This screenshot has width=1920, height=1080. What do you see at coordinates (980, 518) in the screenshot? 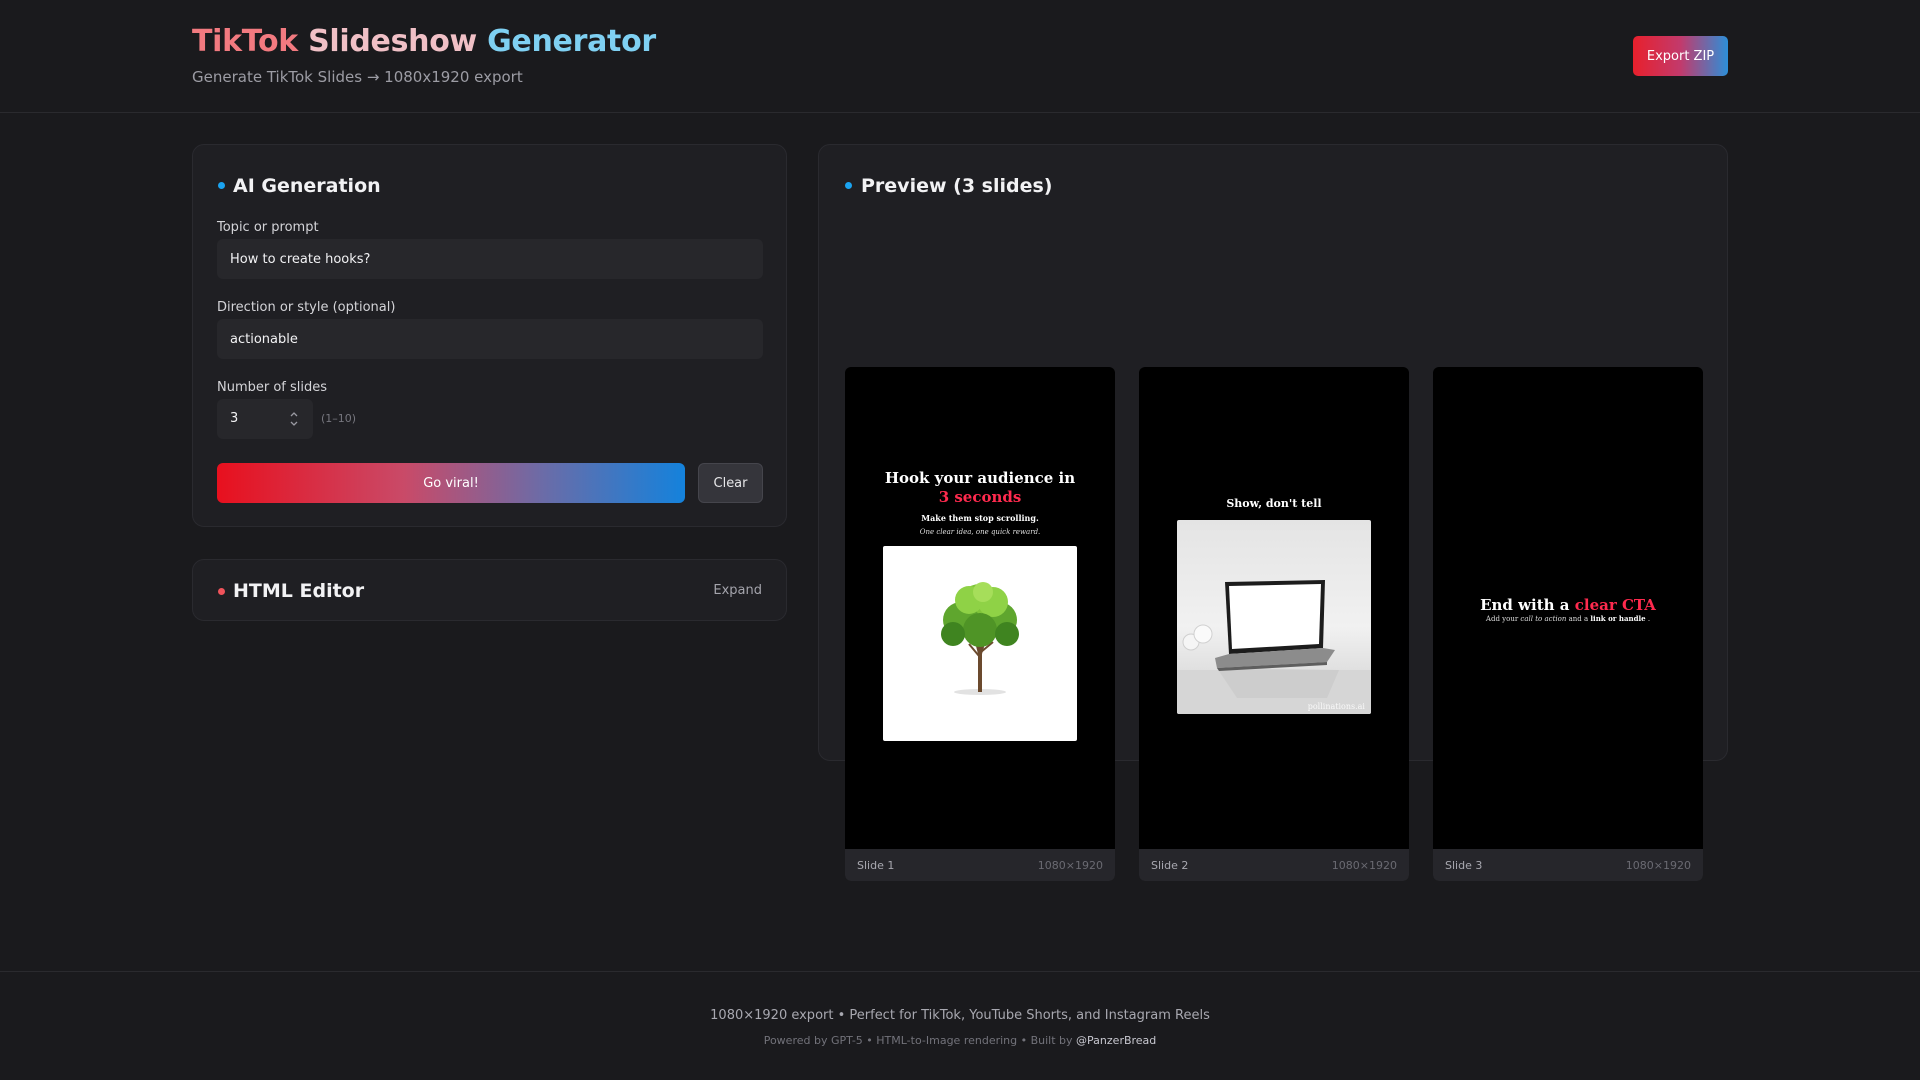
I see `slide-subline: Make them stop scrolling.` at bounding box center [980, 518].